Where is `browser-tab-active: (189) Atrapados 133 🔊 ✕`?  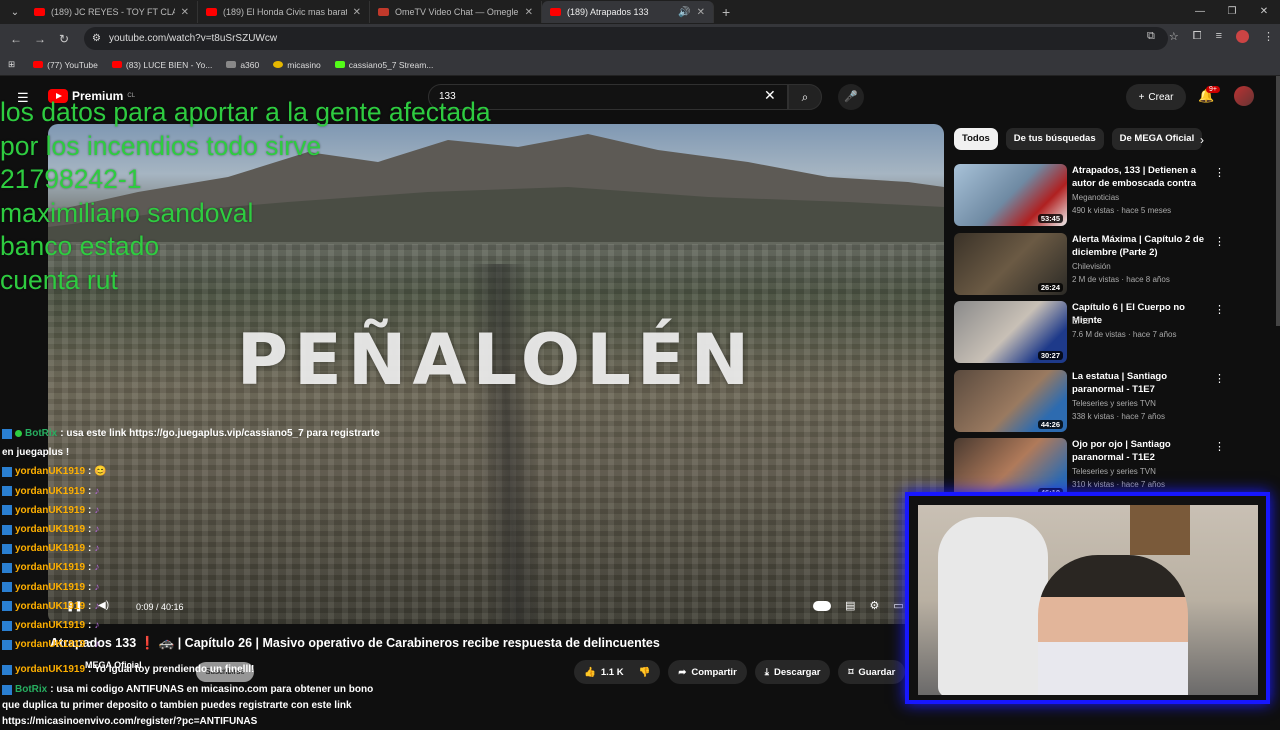
browser-tab-active: (189) Atrapados 133 🔊 ✕ is located at coordinates (628, 12).